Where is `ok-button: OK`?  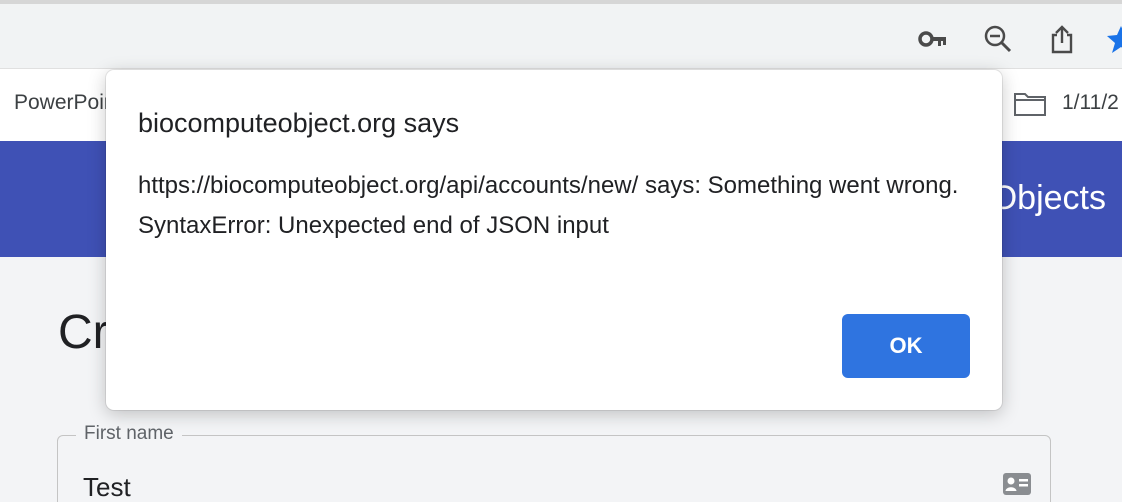 ok-button: OK is located at coordinates (906, 346).